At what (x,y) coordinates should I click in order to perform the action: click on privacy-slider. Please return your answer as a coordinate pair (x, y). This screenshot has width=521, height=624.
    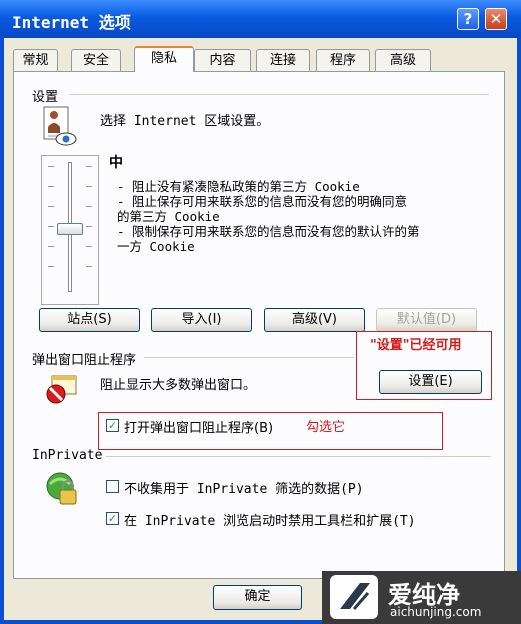
    Looking at the image, I should click on (70, 230).